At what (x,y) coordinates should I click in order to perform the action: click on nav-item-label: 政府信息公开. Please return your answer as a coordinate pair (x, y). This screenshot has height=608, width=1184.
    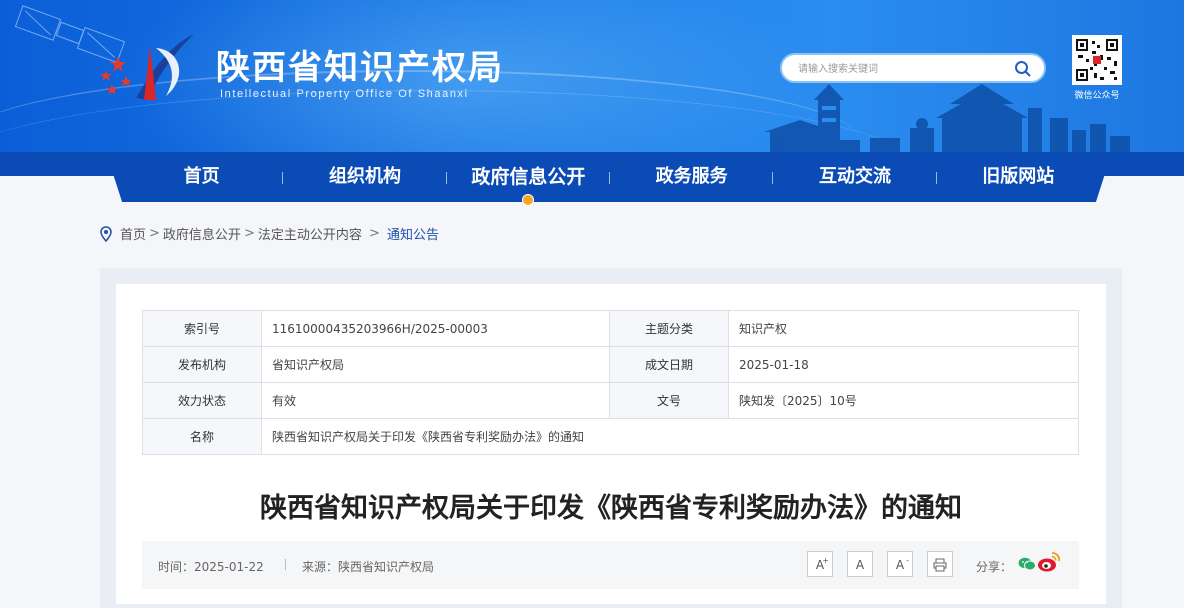
    Looking at the image, I should click on (528, 177).